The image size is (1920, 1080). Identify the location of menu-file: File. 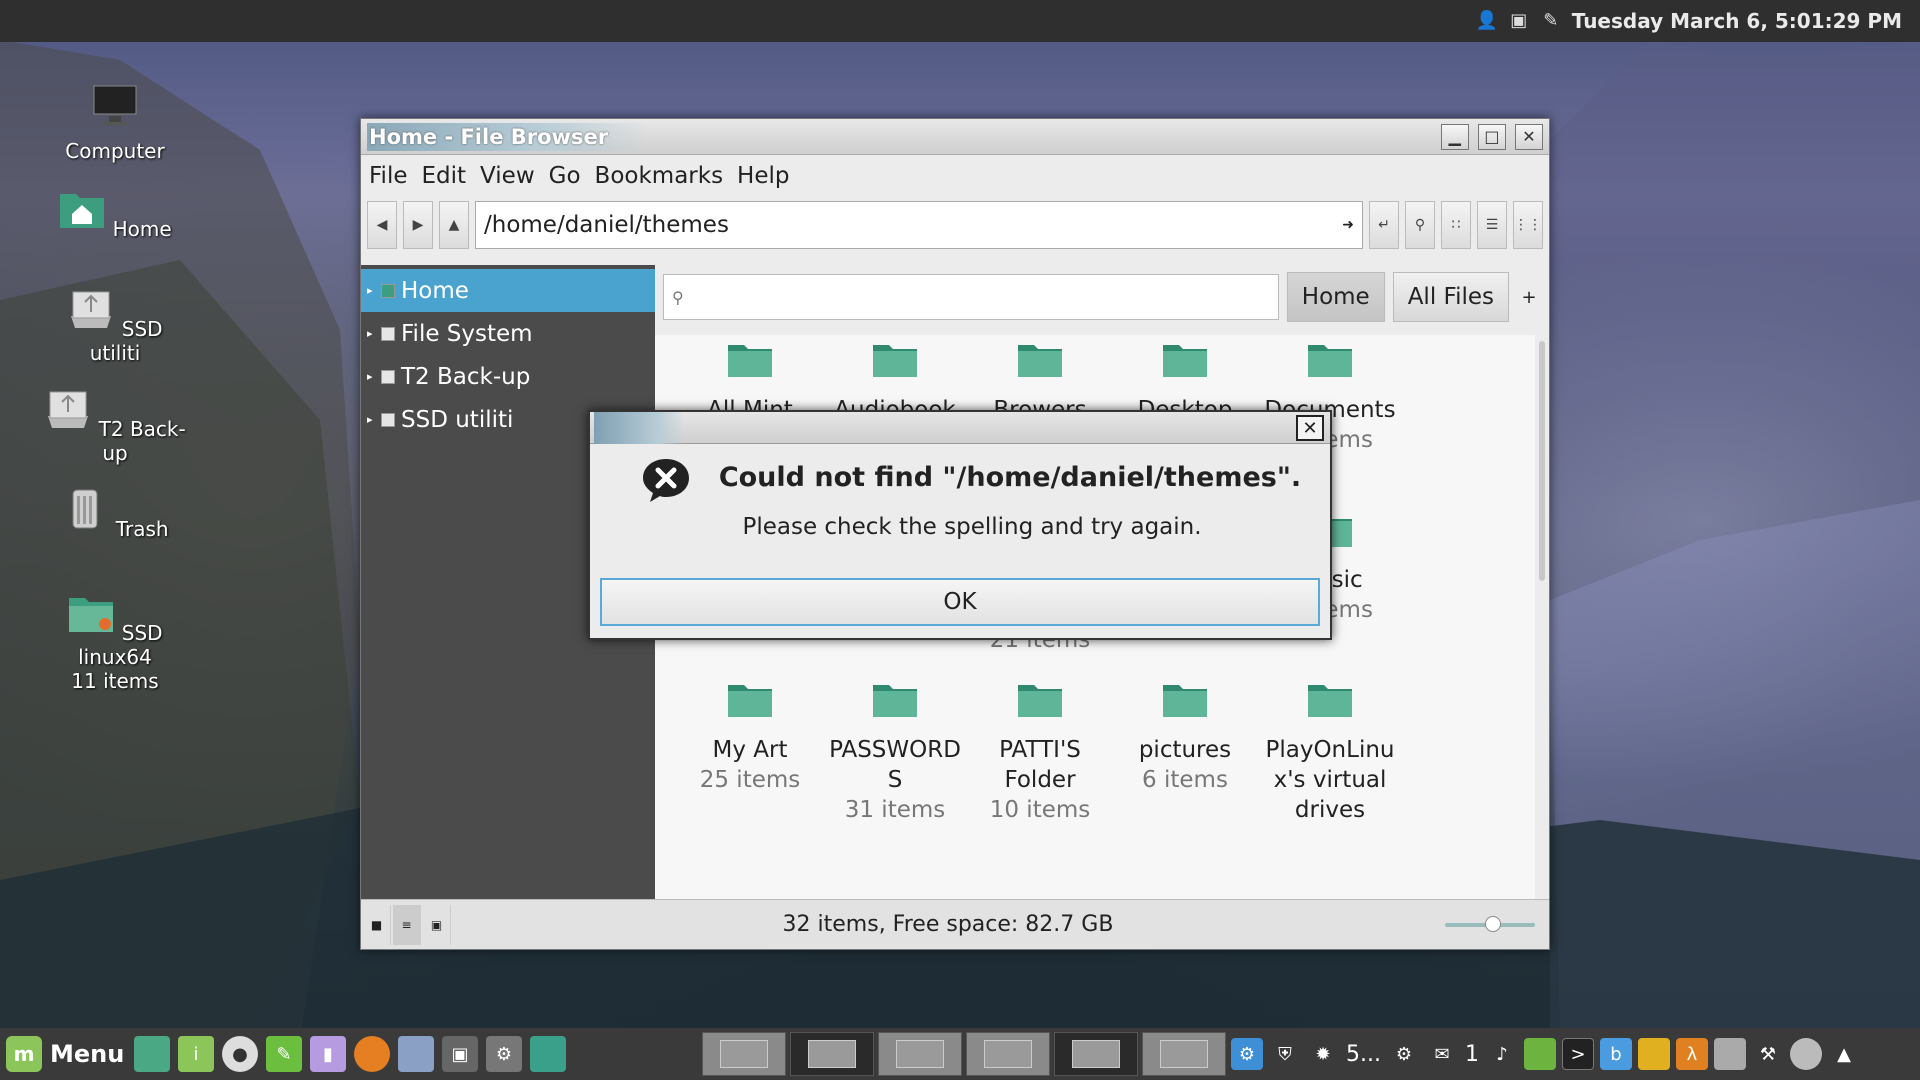
(388, 176).